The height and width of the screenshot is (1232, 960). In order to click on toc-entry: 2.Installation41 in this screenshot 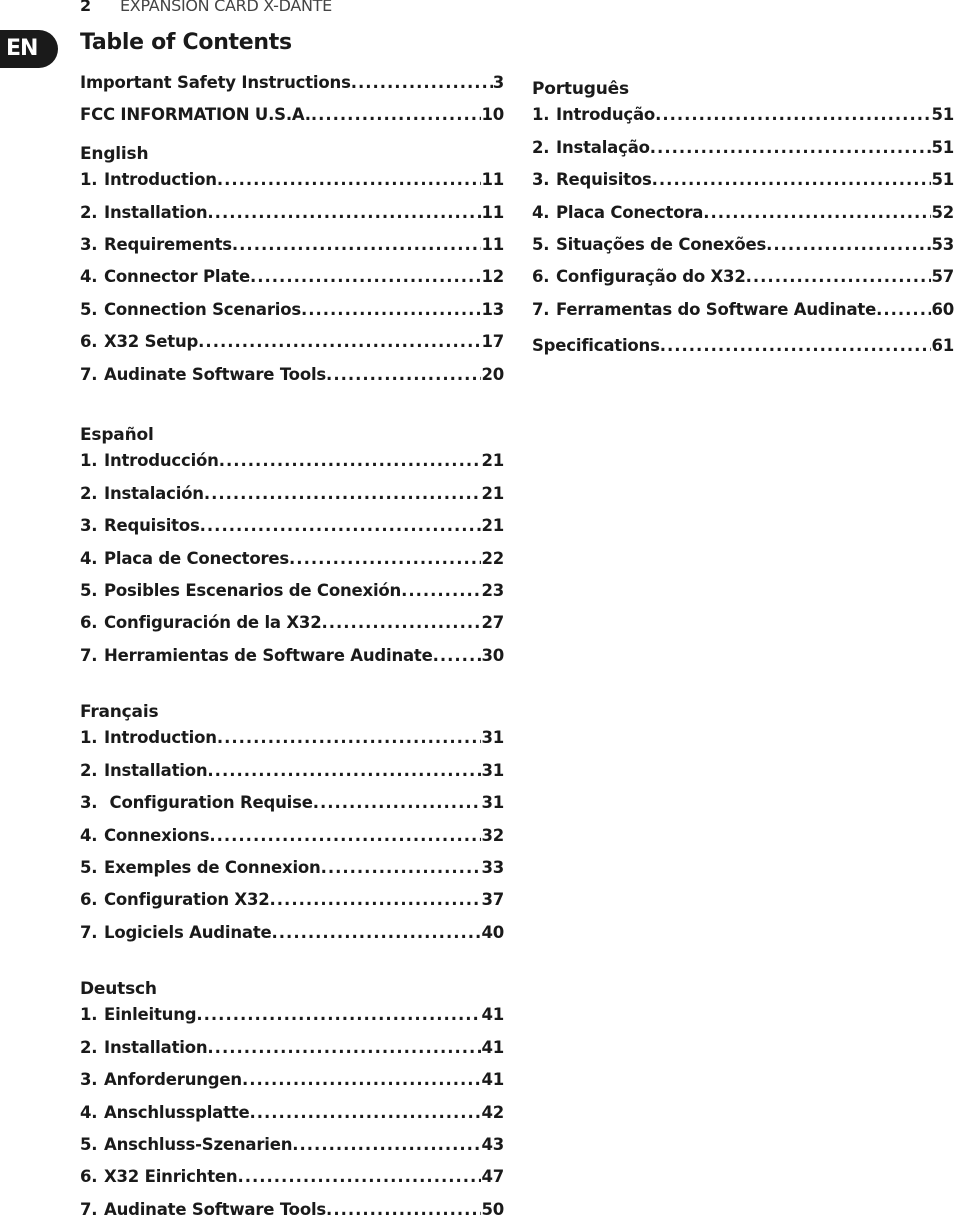, I will do `click(292, 1054)`.